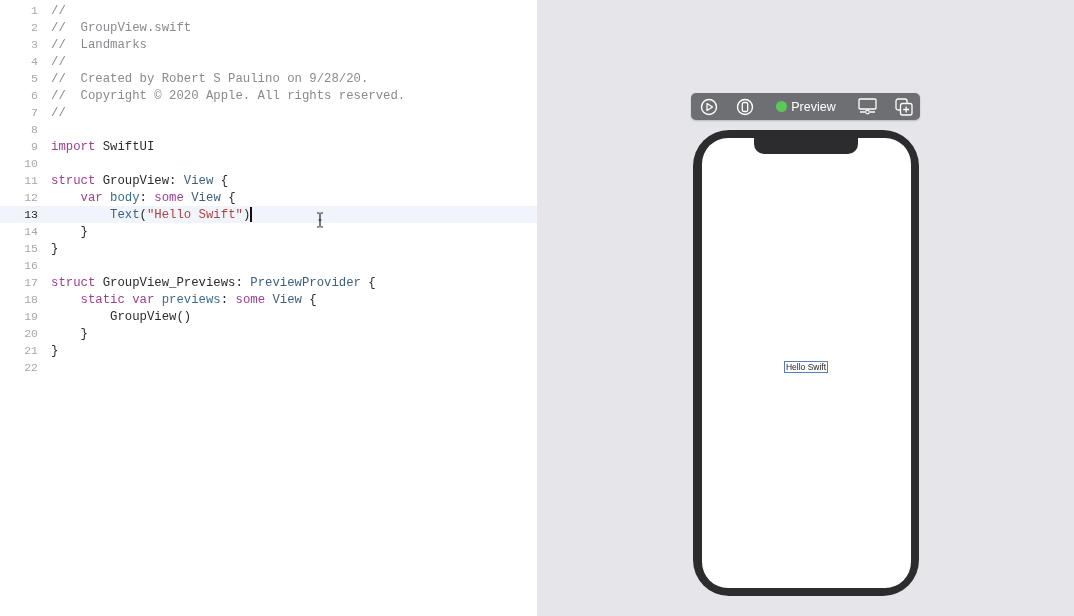  I want to click on line-number: 12, so click(30, 197).